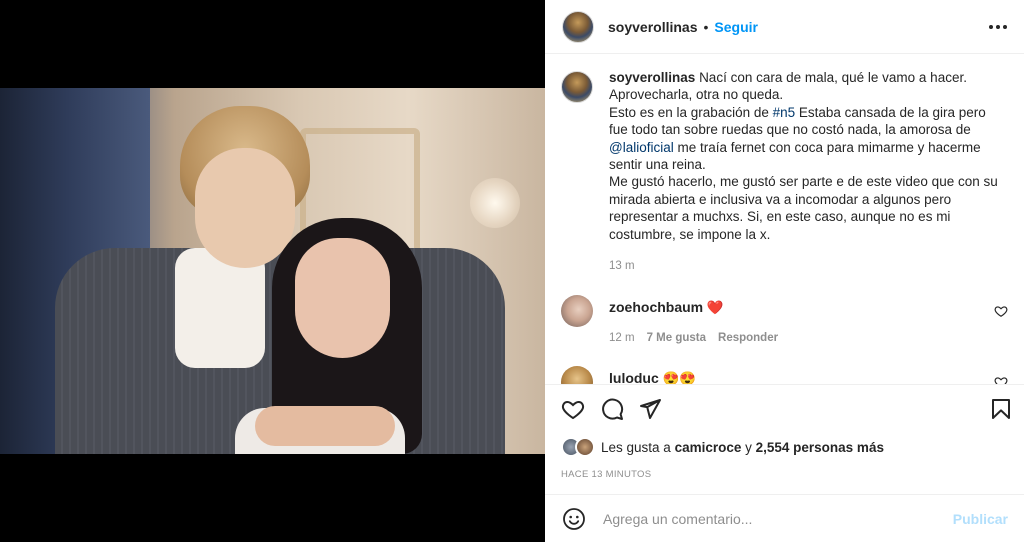  I want to click on caption-para2-a: Esto es en la grabación de, so click(691, 112).